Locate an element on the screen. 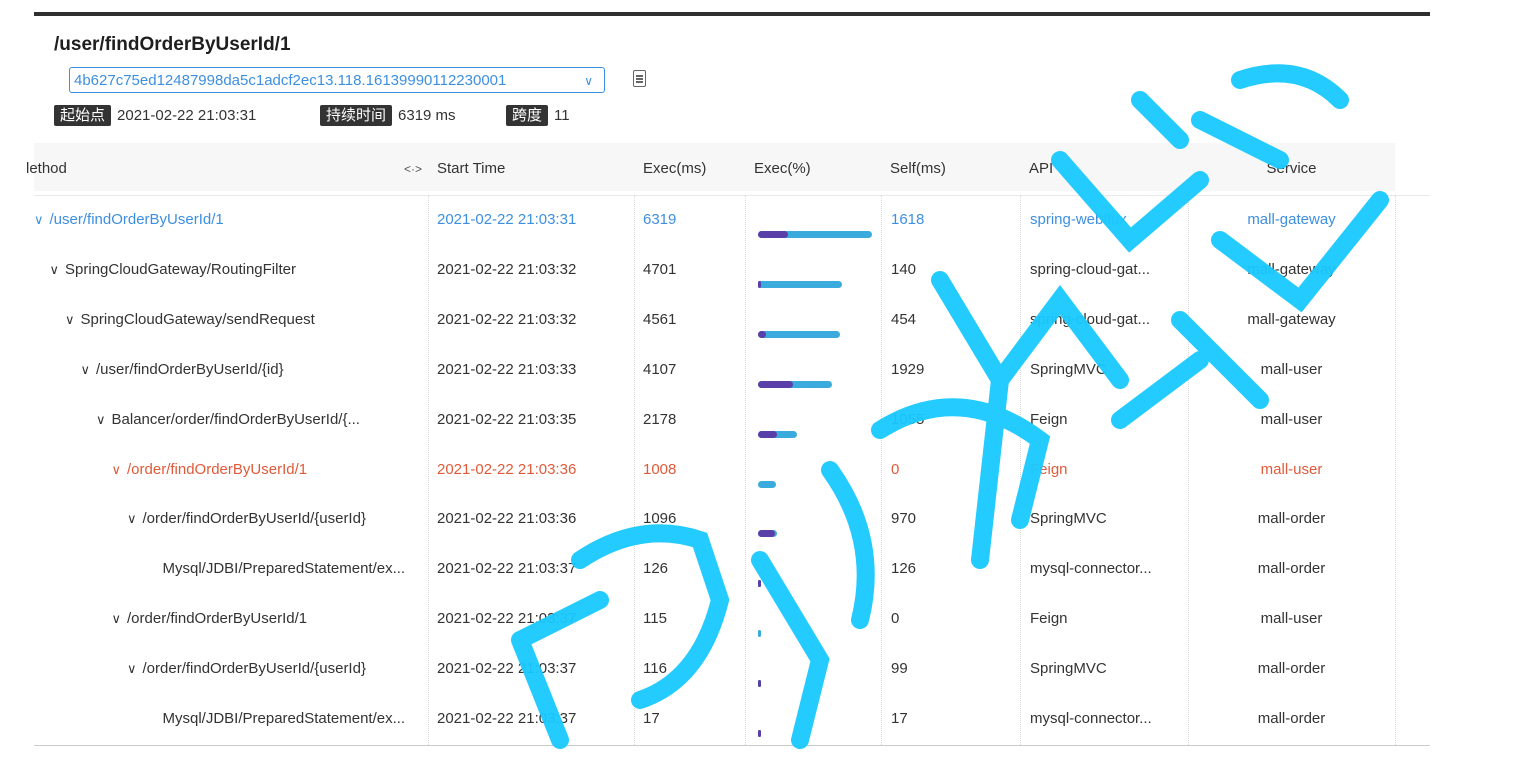 The width and height of the screenshot is (1524, 759). self-ms-cell: 1618 is located at coordinates (908, 219).